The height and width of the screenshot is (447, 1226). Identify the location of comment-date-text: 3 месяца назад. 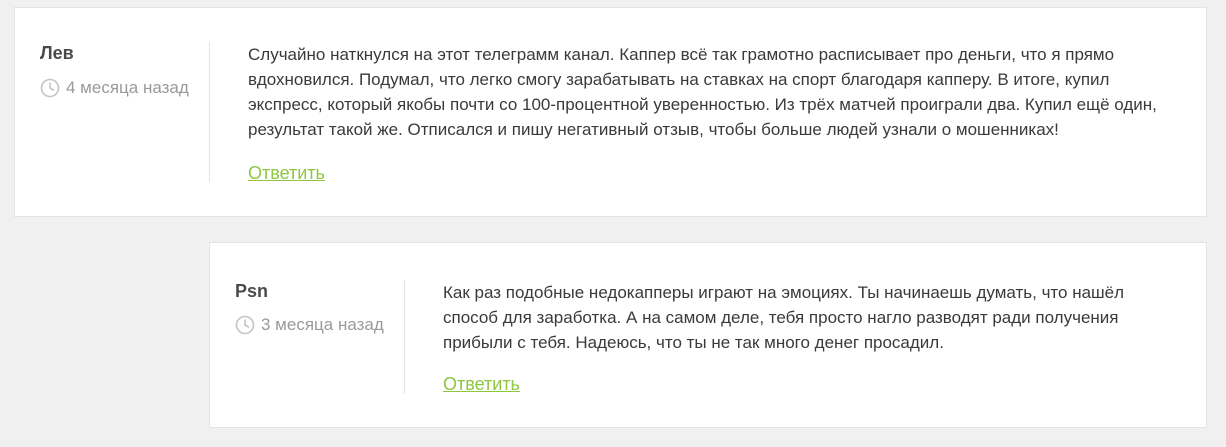
(322, 324).